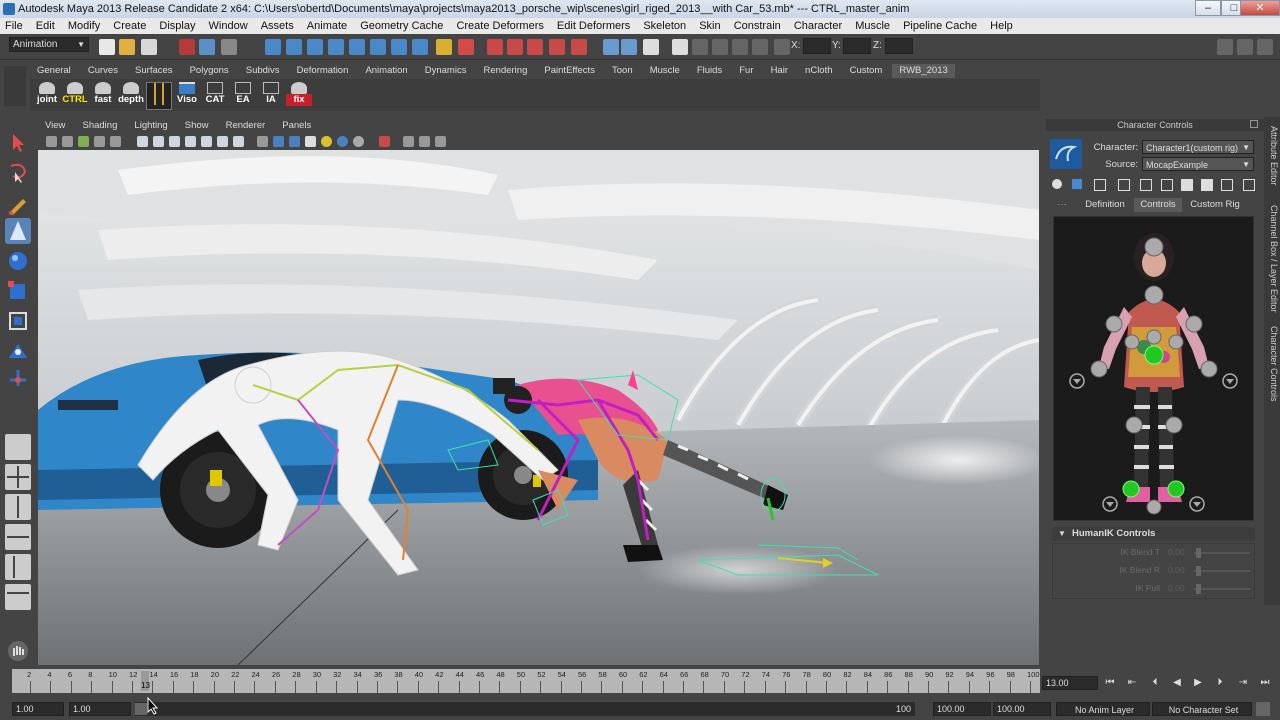  Describe the element at coordinates (243, 96) in the screenshot. I see `shelf-ea-button: EA` at that location.